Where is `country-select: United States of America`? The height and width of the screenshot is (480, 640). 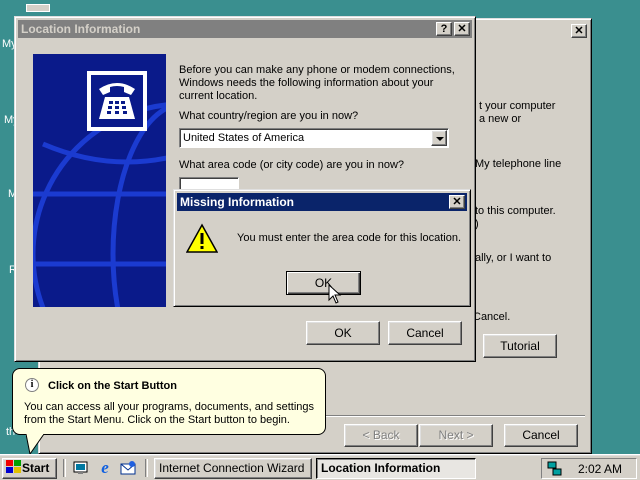
country-select: United States of America is located at coordinates (314, 138).